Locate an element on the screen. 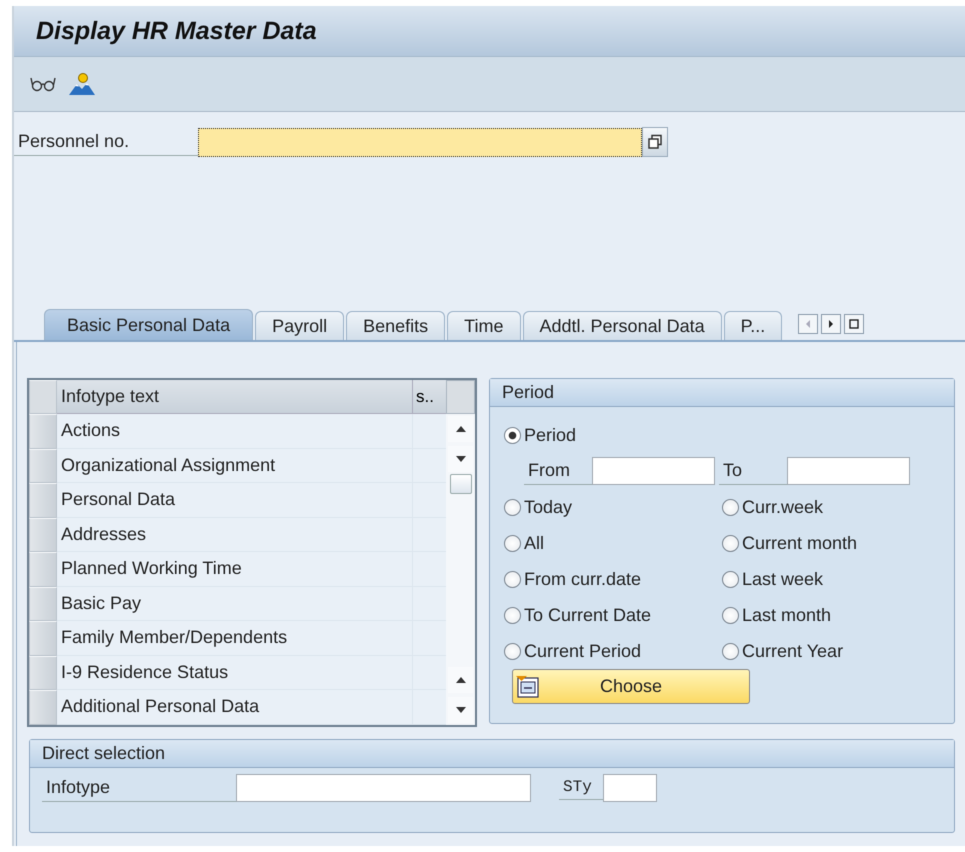  value-help-icon is located at coordinates (655, 142).